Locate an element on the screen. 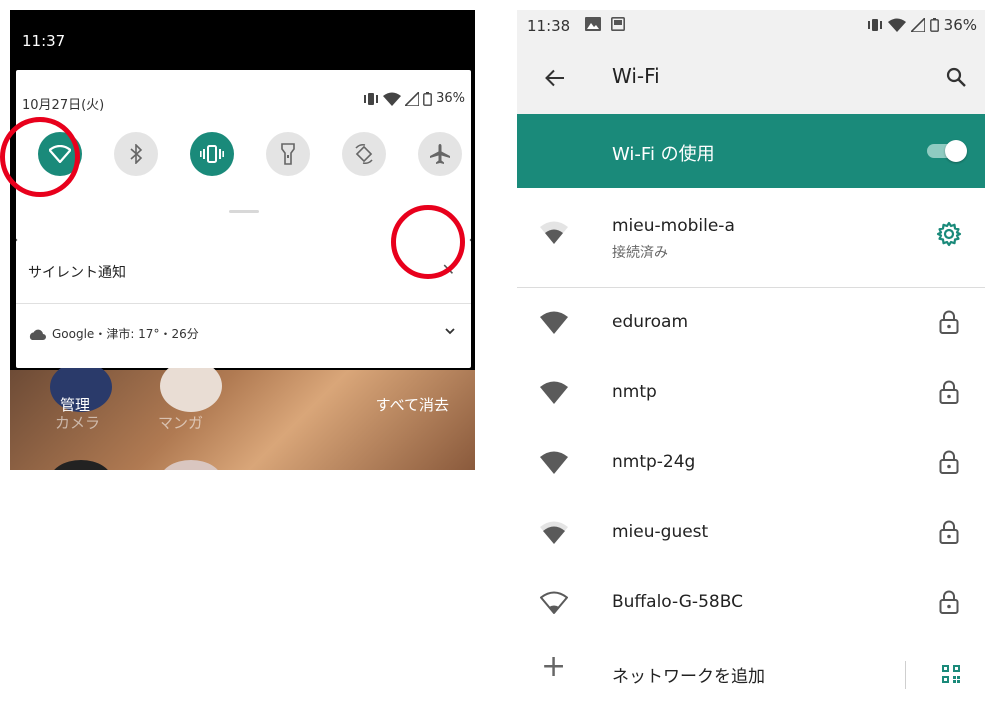 The width and height of the screenshot is (990, 708). qs-tile-bluetooth is located at coordinates (136, 154).